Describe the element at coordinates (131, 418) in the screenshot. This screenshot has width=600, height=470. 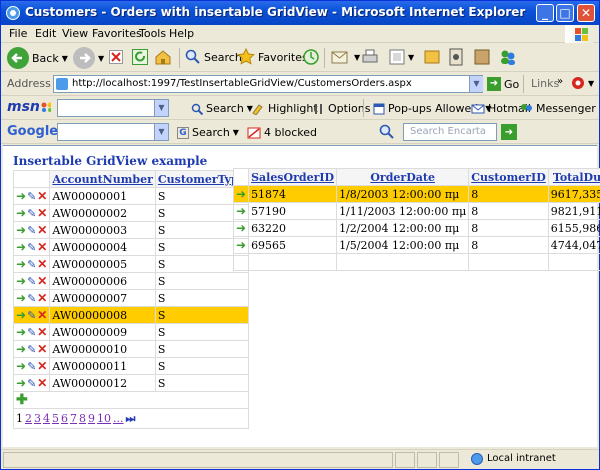
I see `last-page-icon: ⏭` at that location.